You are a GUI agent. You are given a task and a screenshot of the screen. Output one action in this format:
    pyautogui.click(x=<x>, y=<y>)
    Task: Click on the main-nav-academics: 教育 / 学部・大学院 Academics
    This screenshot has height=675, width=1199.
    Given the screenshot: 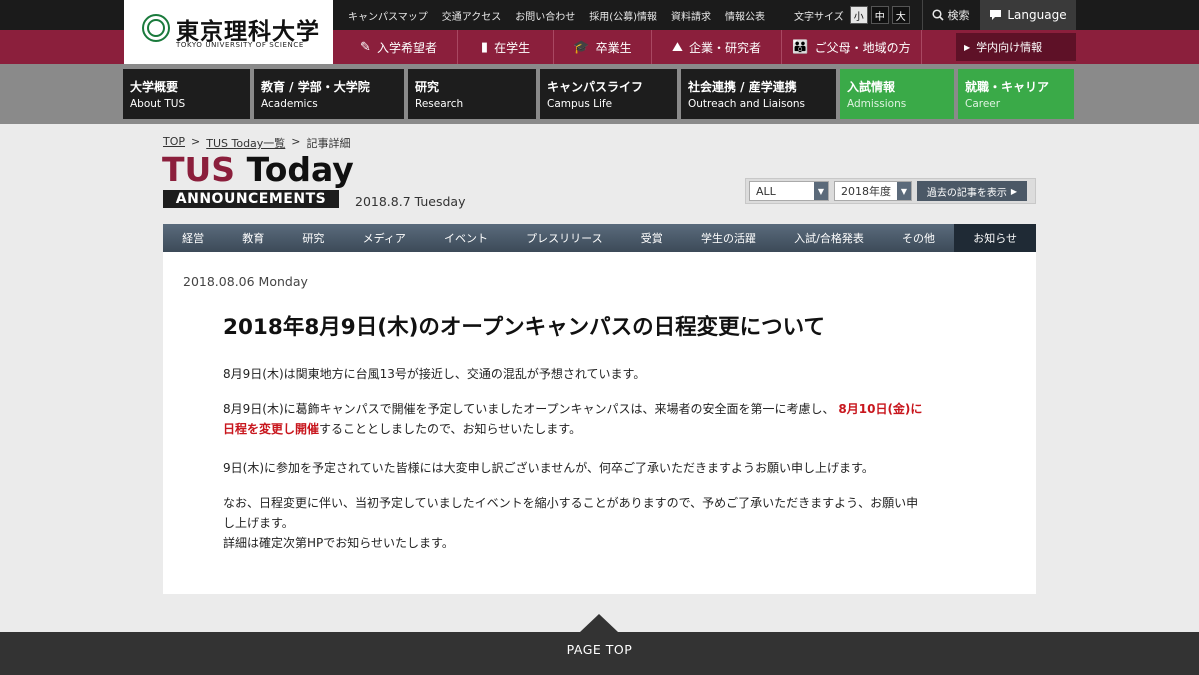 What is the action you would take?
    pyautogui.click(x=329, y=94)
    